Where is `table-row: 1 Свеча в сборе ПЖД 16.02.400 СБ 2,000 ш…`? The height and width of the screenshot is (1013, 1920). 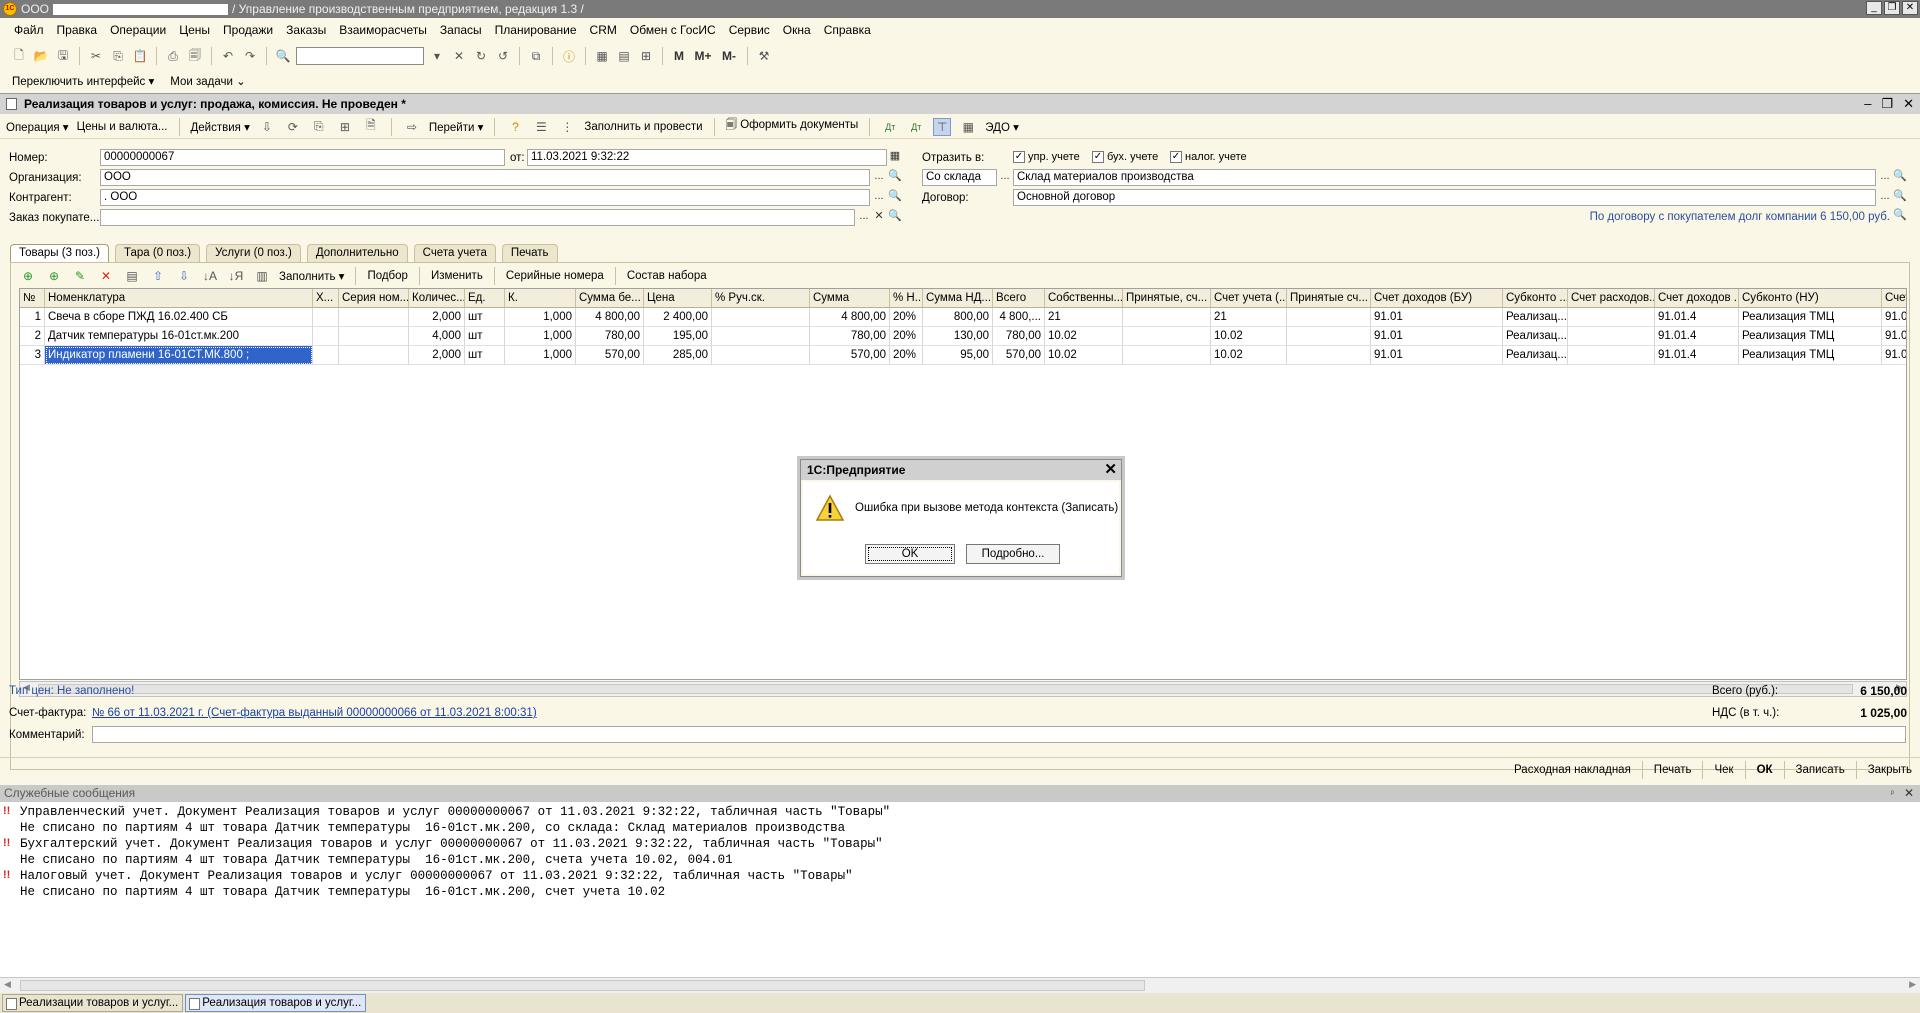 table-row: 1 Свеча в сборе ПЖД 16.02.400 СБ 2,000 ш… is located at coordinates (963, 317).